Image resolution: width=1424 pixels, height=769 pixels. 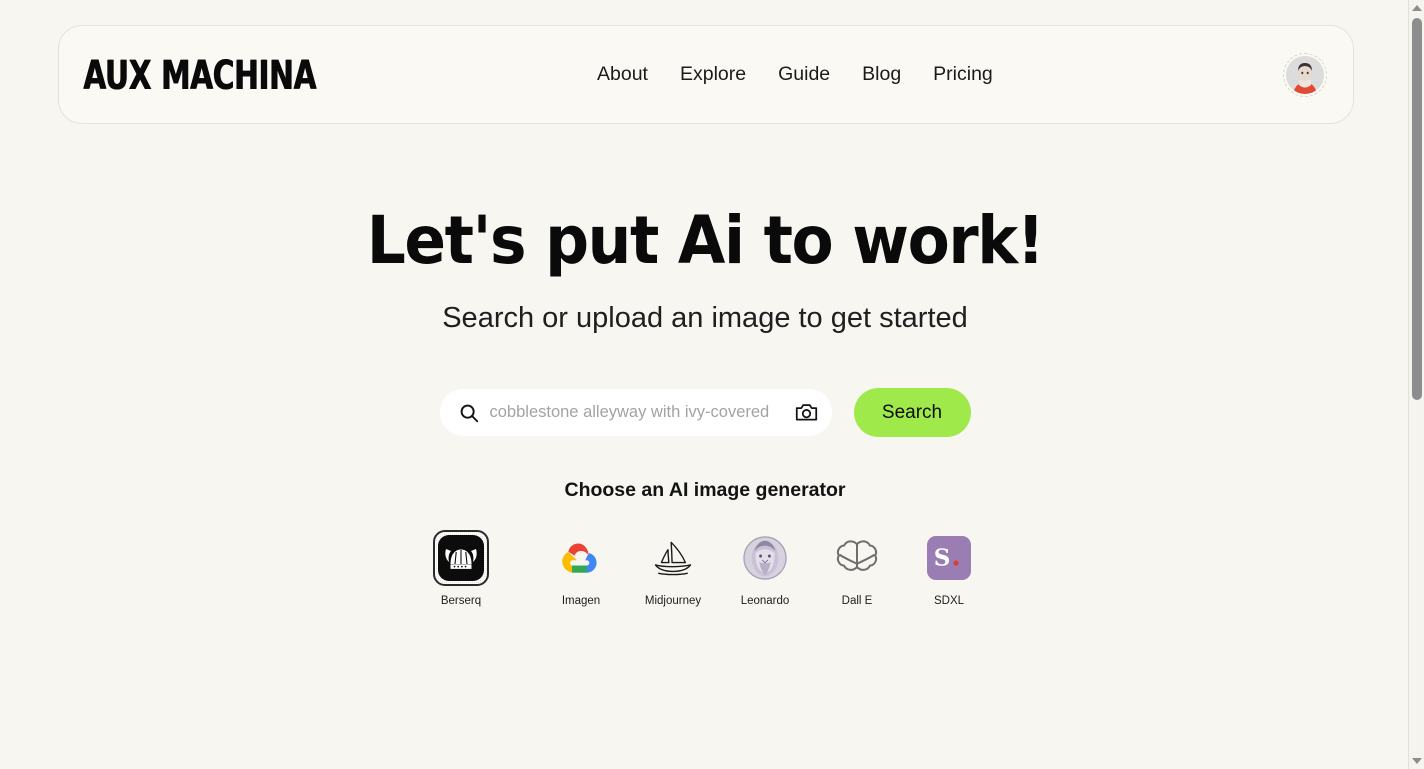 I want to click on avatar-image-icon, so click(x=1305, y=74).